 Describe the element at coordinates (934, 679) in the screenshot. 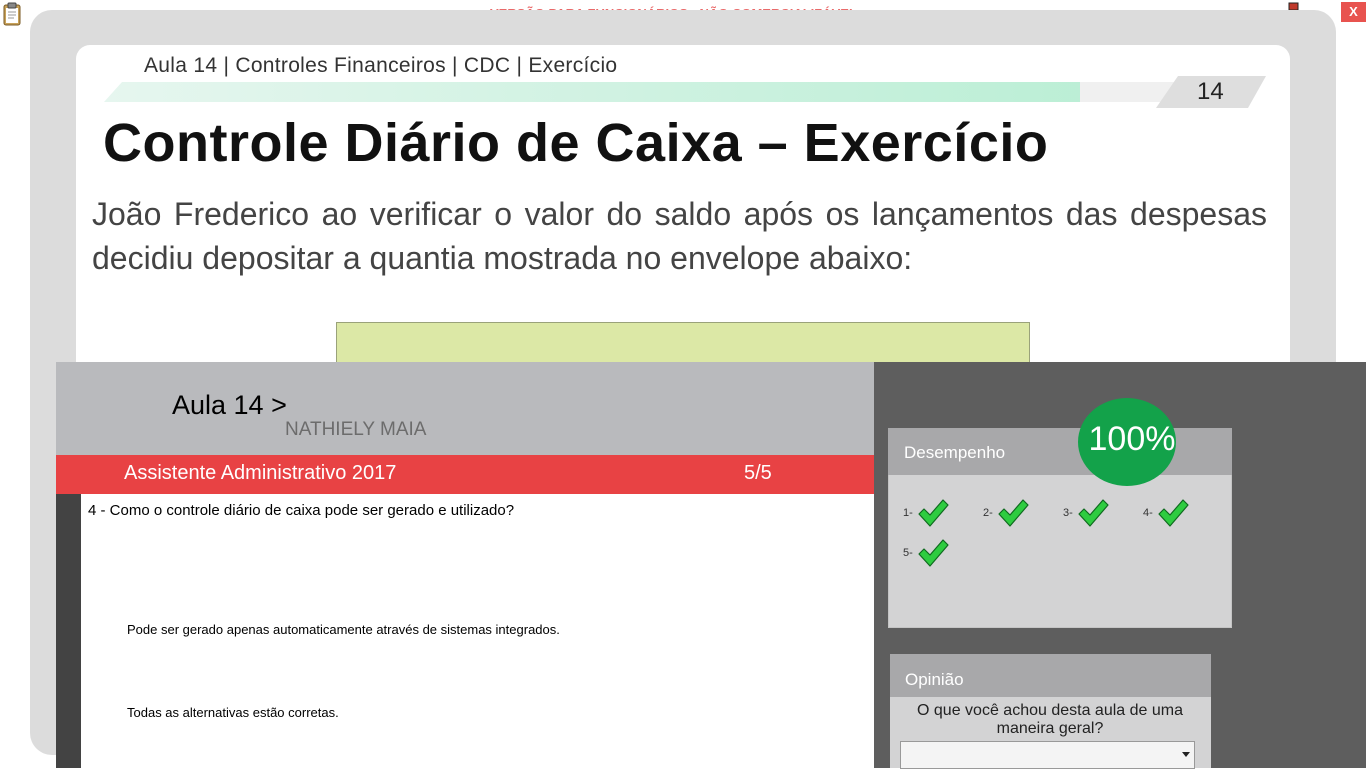

I see `opinion-title: Opinião` at that location.